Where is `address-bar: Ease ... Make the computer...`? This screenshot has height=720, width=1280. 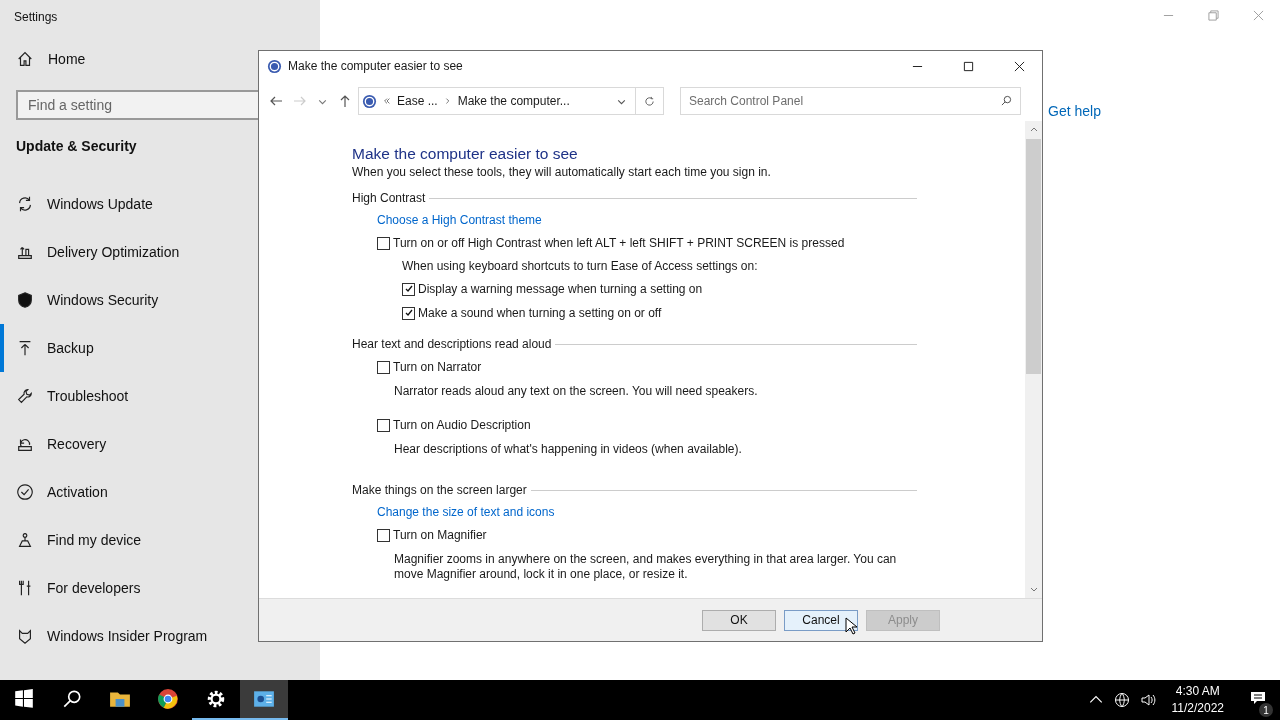
address-bar: Ease ... Make the computer... is located at coordinates (497, 101).